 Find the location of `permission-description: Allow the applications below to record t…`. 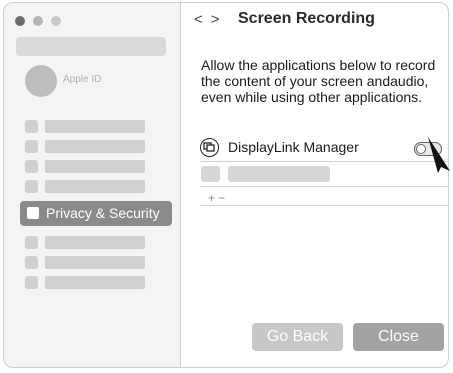

permission-description: Allow the applications below to record t… is located at coordinates (318, 81).